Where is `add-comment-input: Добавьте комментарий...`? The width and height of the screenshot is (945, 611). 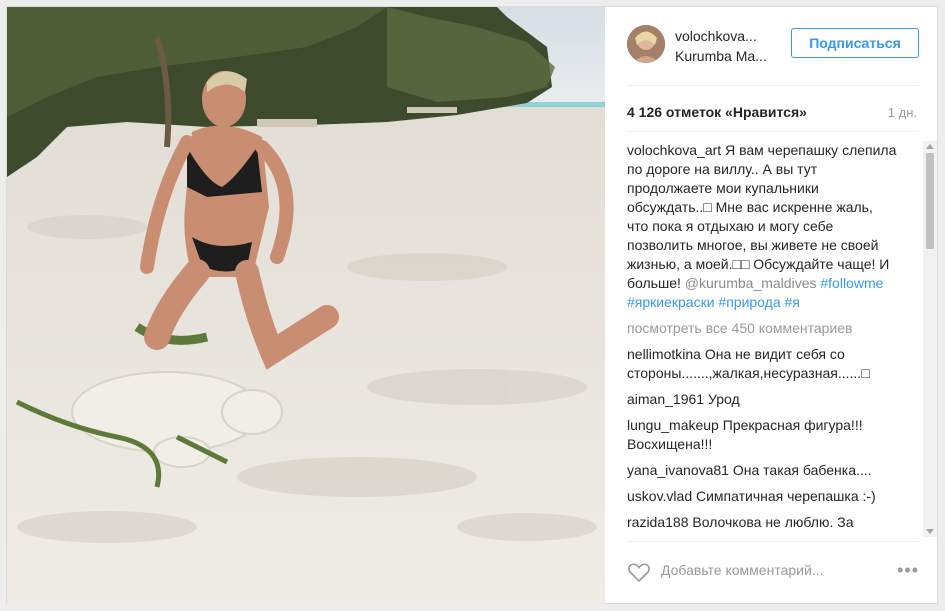 add-comment-input: Добавьте комментарий... is located at coordinates (742, 570).